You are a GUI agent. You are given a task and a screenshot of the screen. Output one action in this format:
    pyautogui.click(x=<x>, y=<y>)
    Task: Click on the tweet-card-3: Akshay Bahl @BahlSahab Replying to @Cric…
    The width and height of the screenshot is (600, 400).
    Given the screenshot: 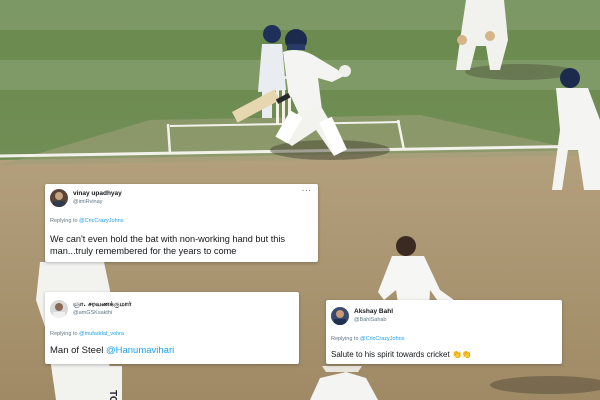 What is the action you would take?
    pyautogui.click(x=444, y=332)
    